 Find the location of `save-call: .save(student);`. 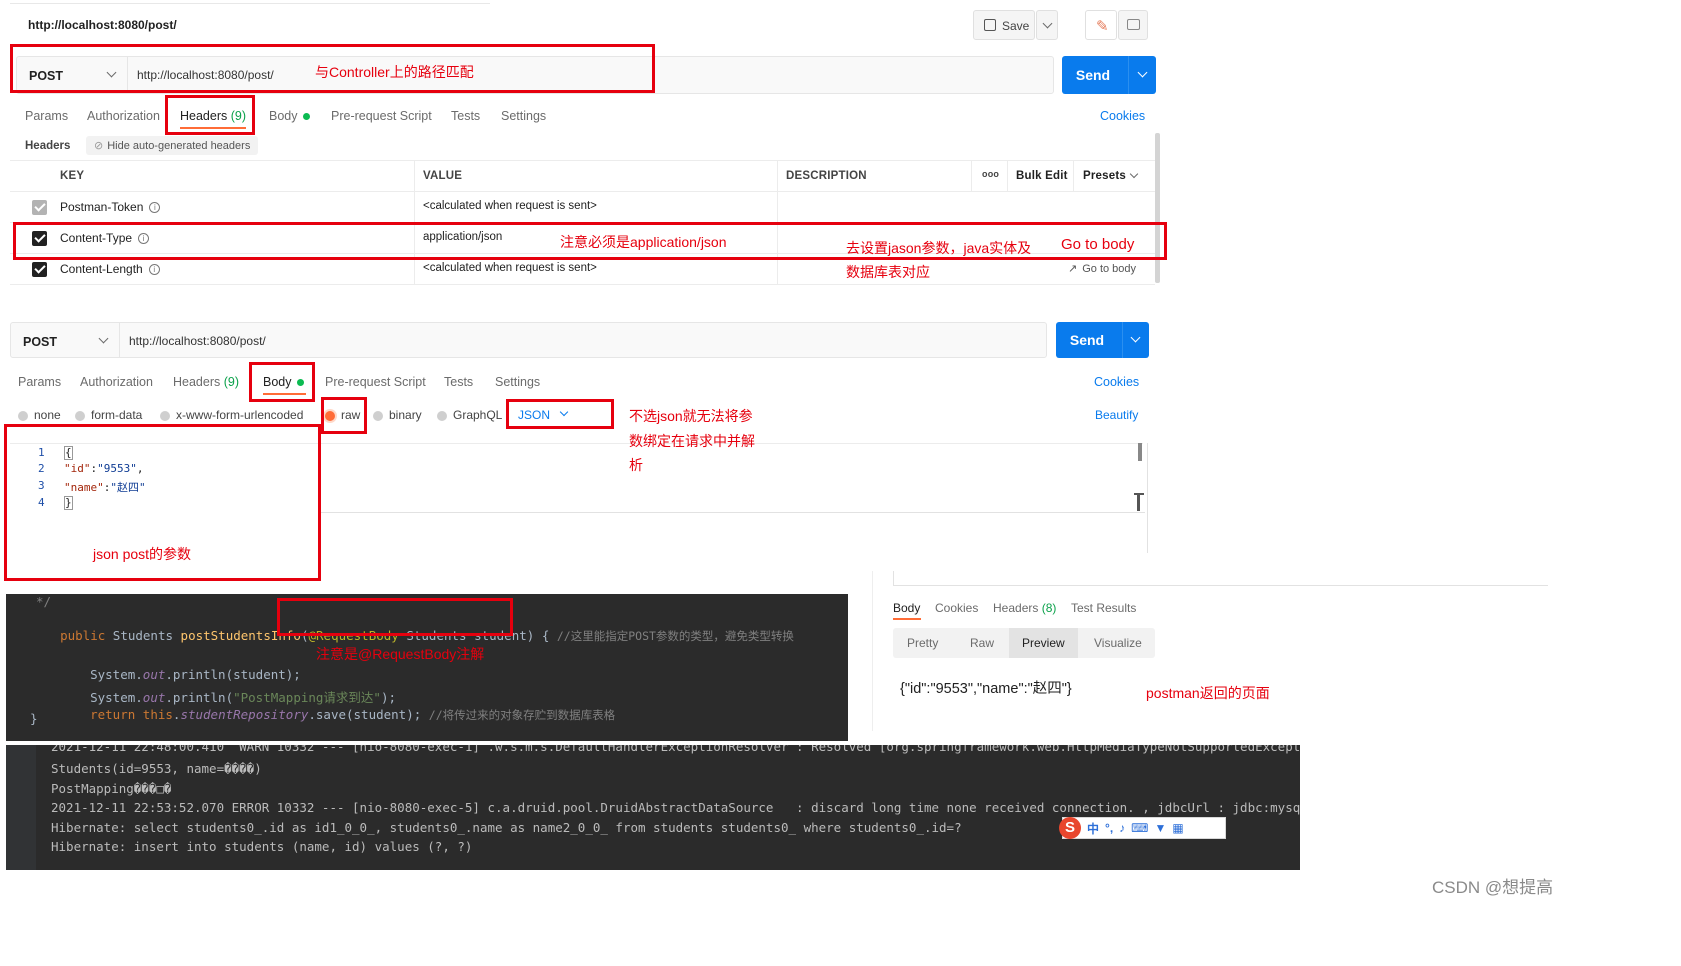

save-call: .save(student); is located at coordinates (365, 714).